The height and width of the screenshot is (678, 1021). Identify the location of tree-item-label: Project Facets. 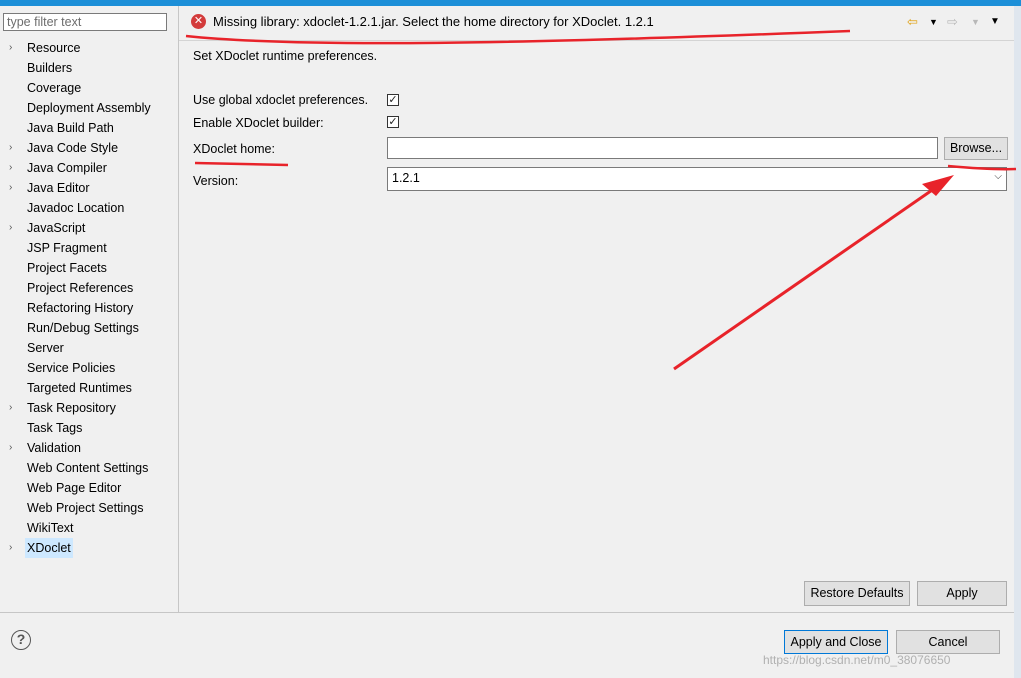
(67, 268).